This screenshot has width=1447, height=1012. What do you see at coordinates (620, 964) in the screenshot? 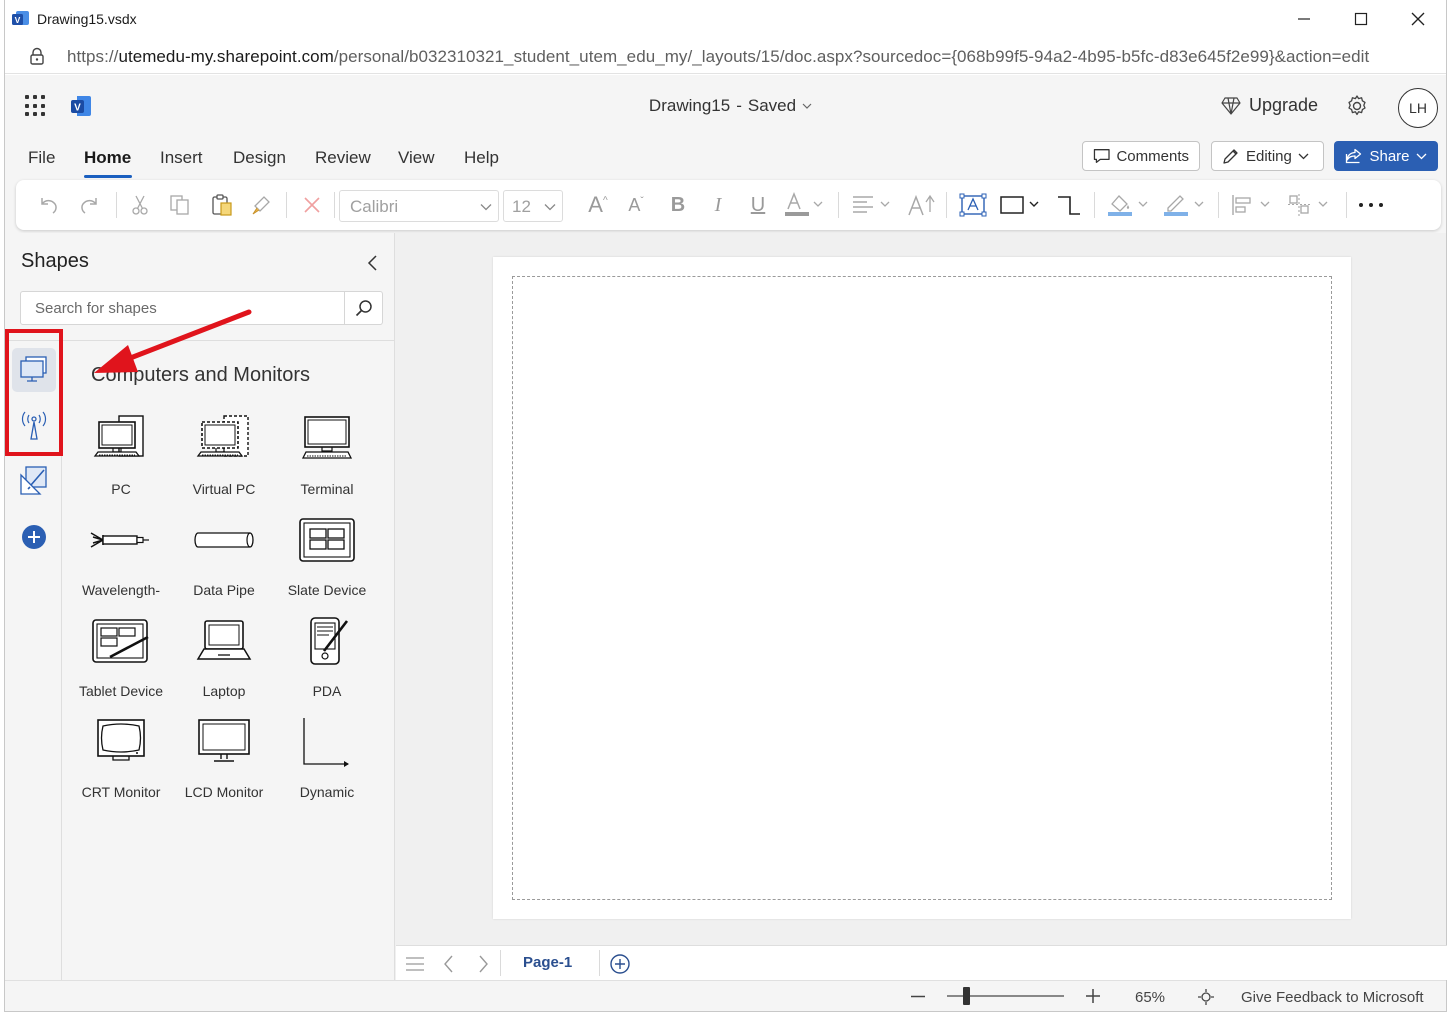
I see `add-page-icon` at bounding box center [620, 964].